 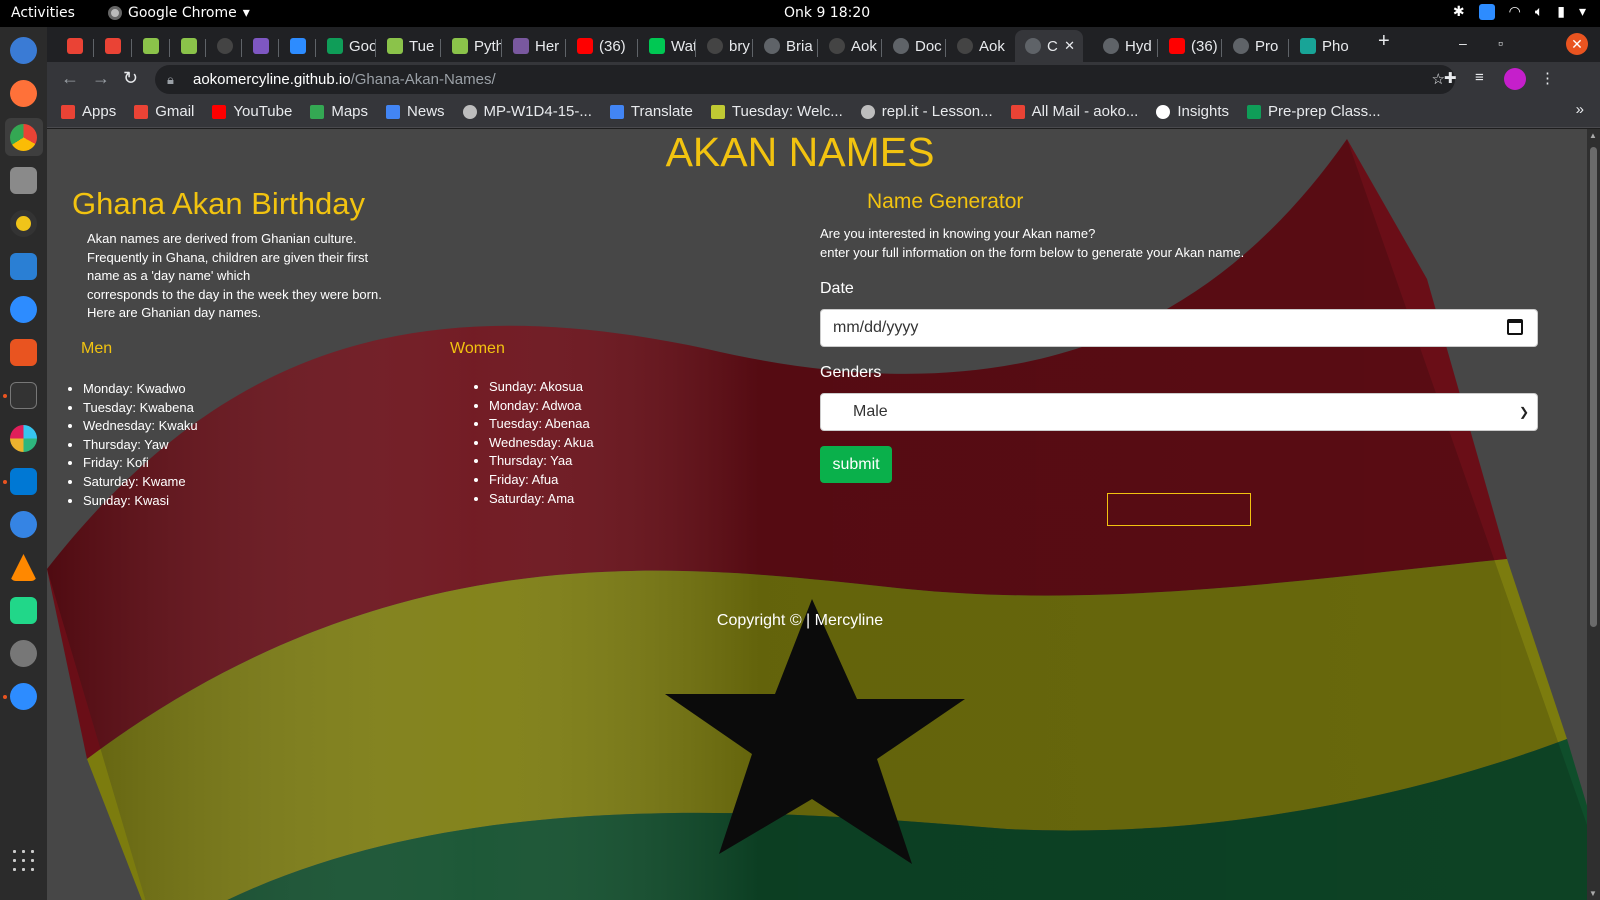 What do you see at coordinates (1320, 46) in the screenshot?
I see `browser-tab: Pho` at bounding box center [1320, 46].